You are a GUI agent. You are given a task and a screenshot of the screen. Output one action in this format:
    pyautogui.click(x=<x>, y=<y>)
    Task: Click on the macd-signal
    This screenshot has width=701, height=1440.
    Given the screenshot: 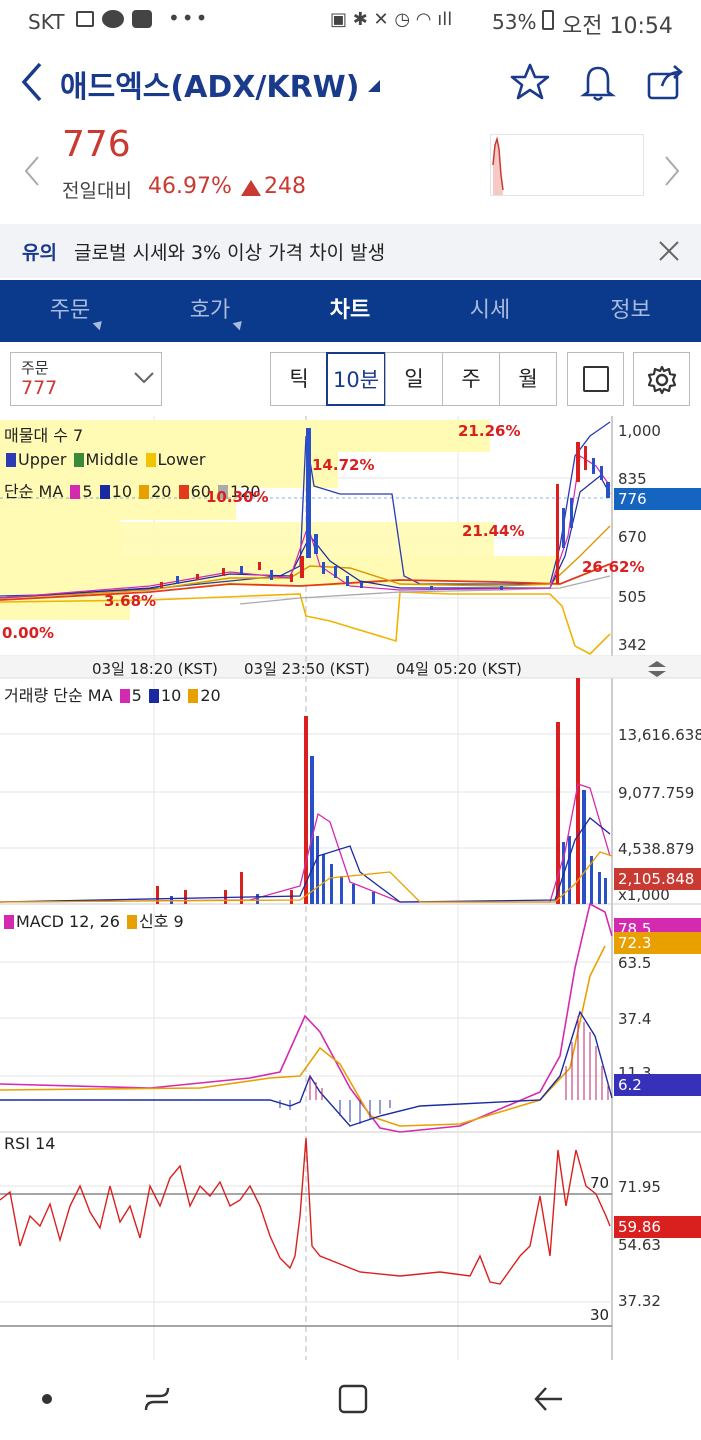 What is the action you would take?
    pyautogui.click(x=303, y=1036)
    